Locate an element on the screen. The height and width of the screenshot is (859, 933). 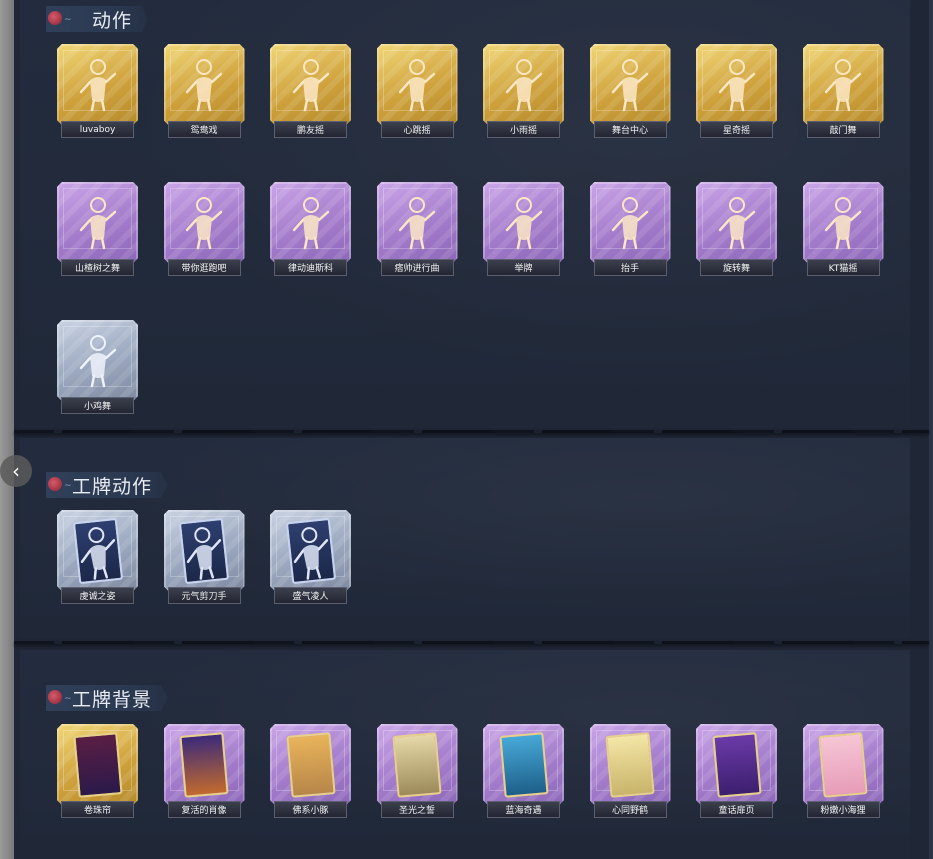
card-label-bar: 盛气凌人 is located at coordinates (310, 595).